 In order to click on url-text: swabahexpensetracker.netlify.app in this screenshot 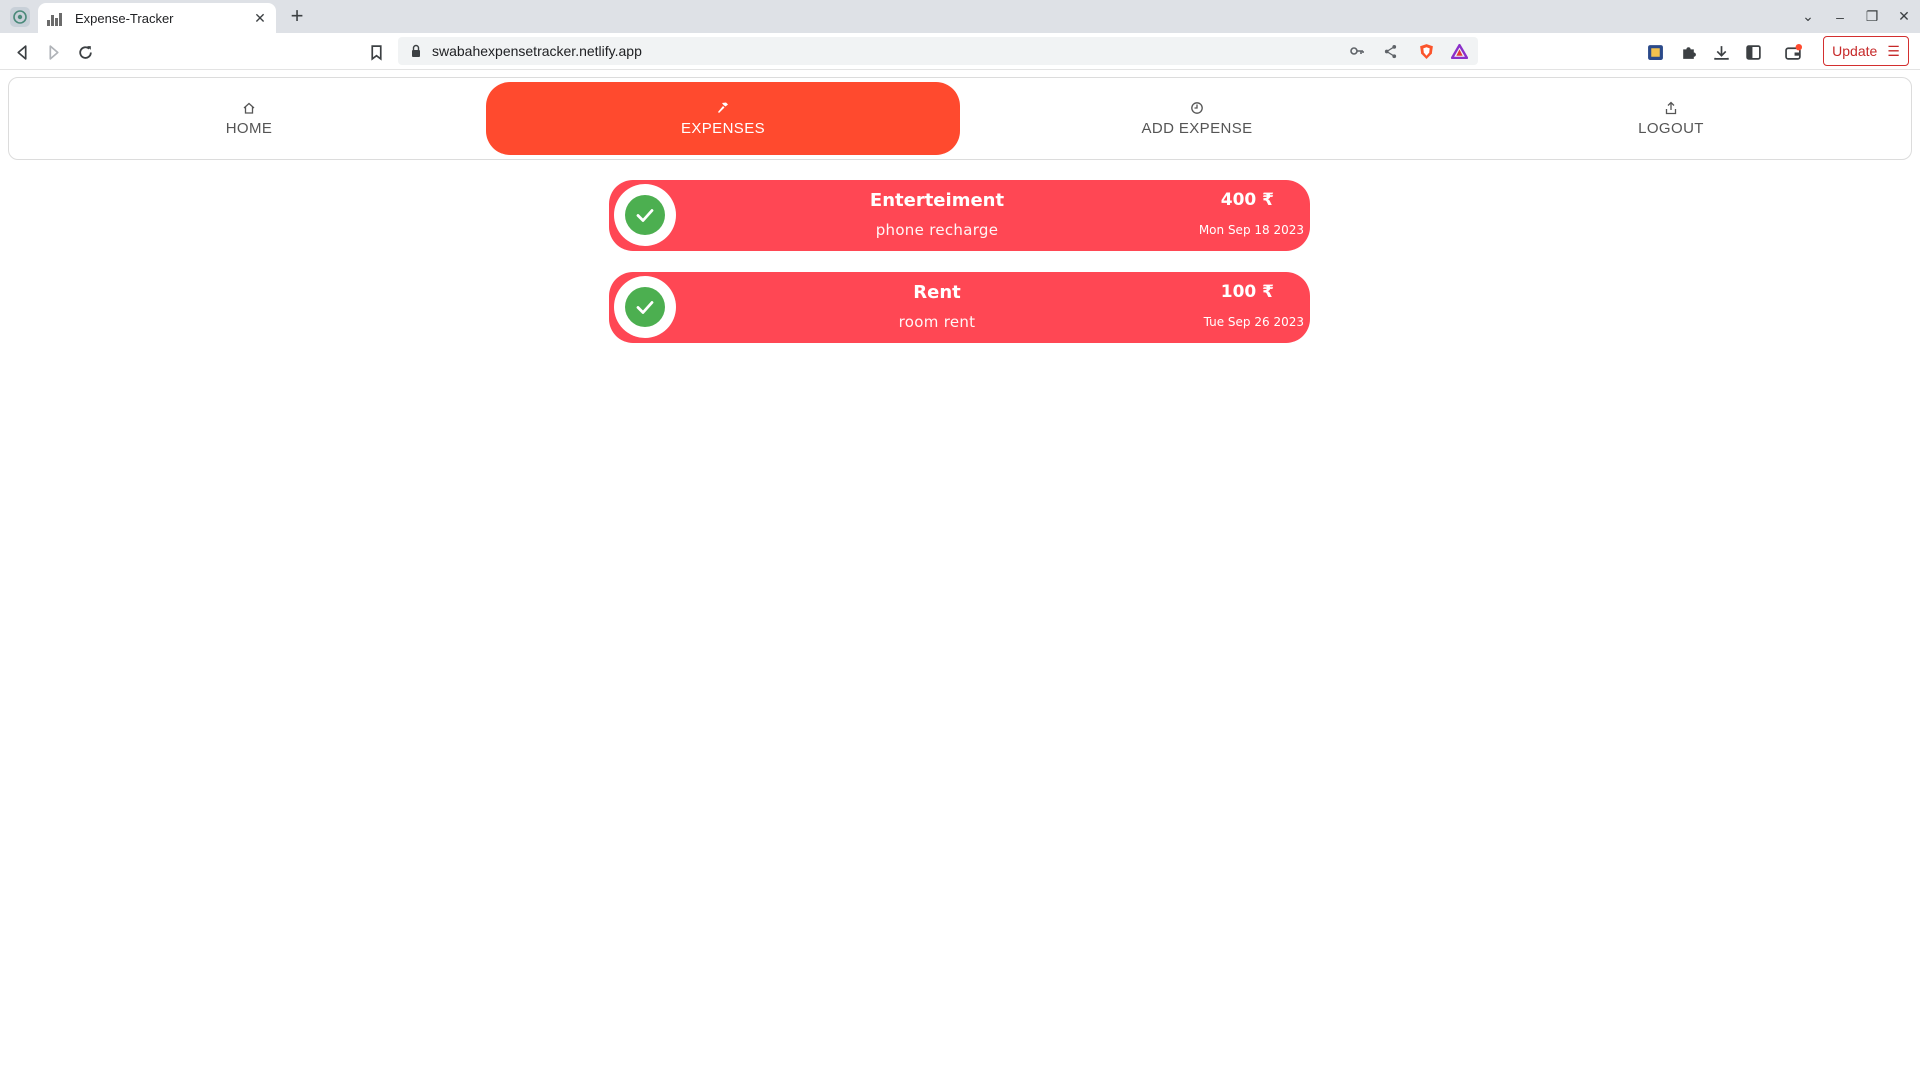, I will do `click(537, 51)`.